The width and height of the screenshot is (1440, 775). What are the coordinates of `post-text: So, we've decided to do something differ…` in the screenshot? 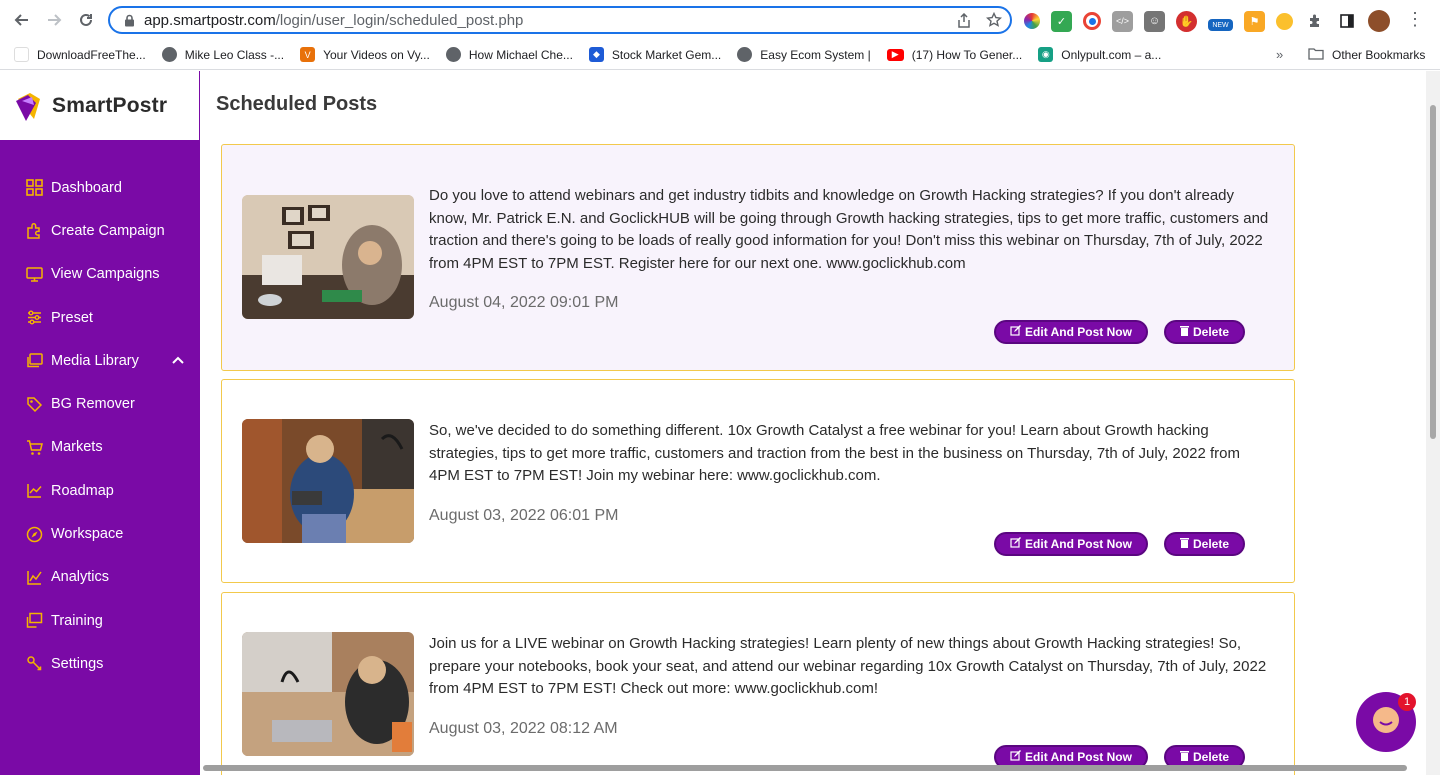 It's located at (834, 453).